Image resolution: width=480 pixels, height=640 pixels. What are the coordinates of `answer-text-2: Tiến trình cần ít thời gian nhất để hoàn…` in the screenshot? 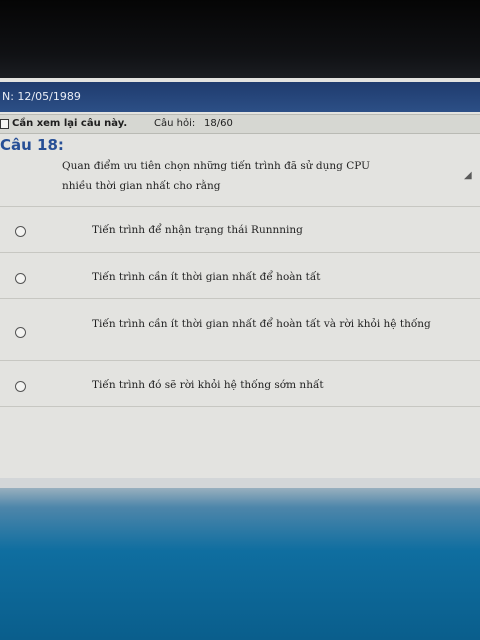 It's located at (206, 277).